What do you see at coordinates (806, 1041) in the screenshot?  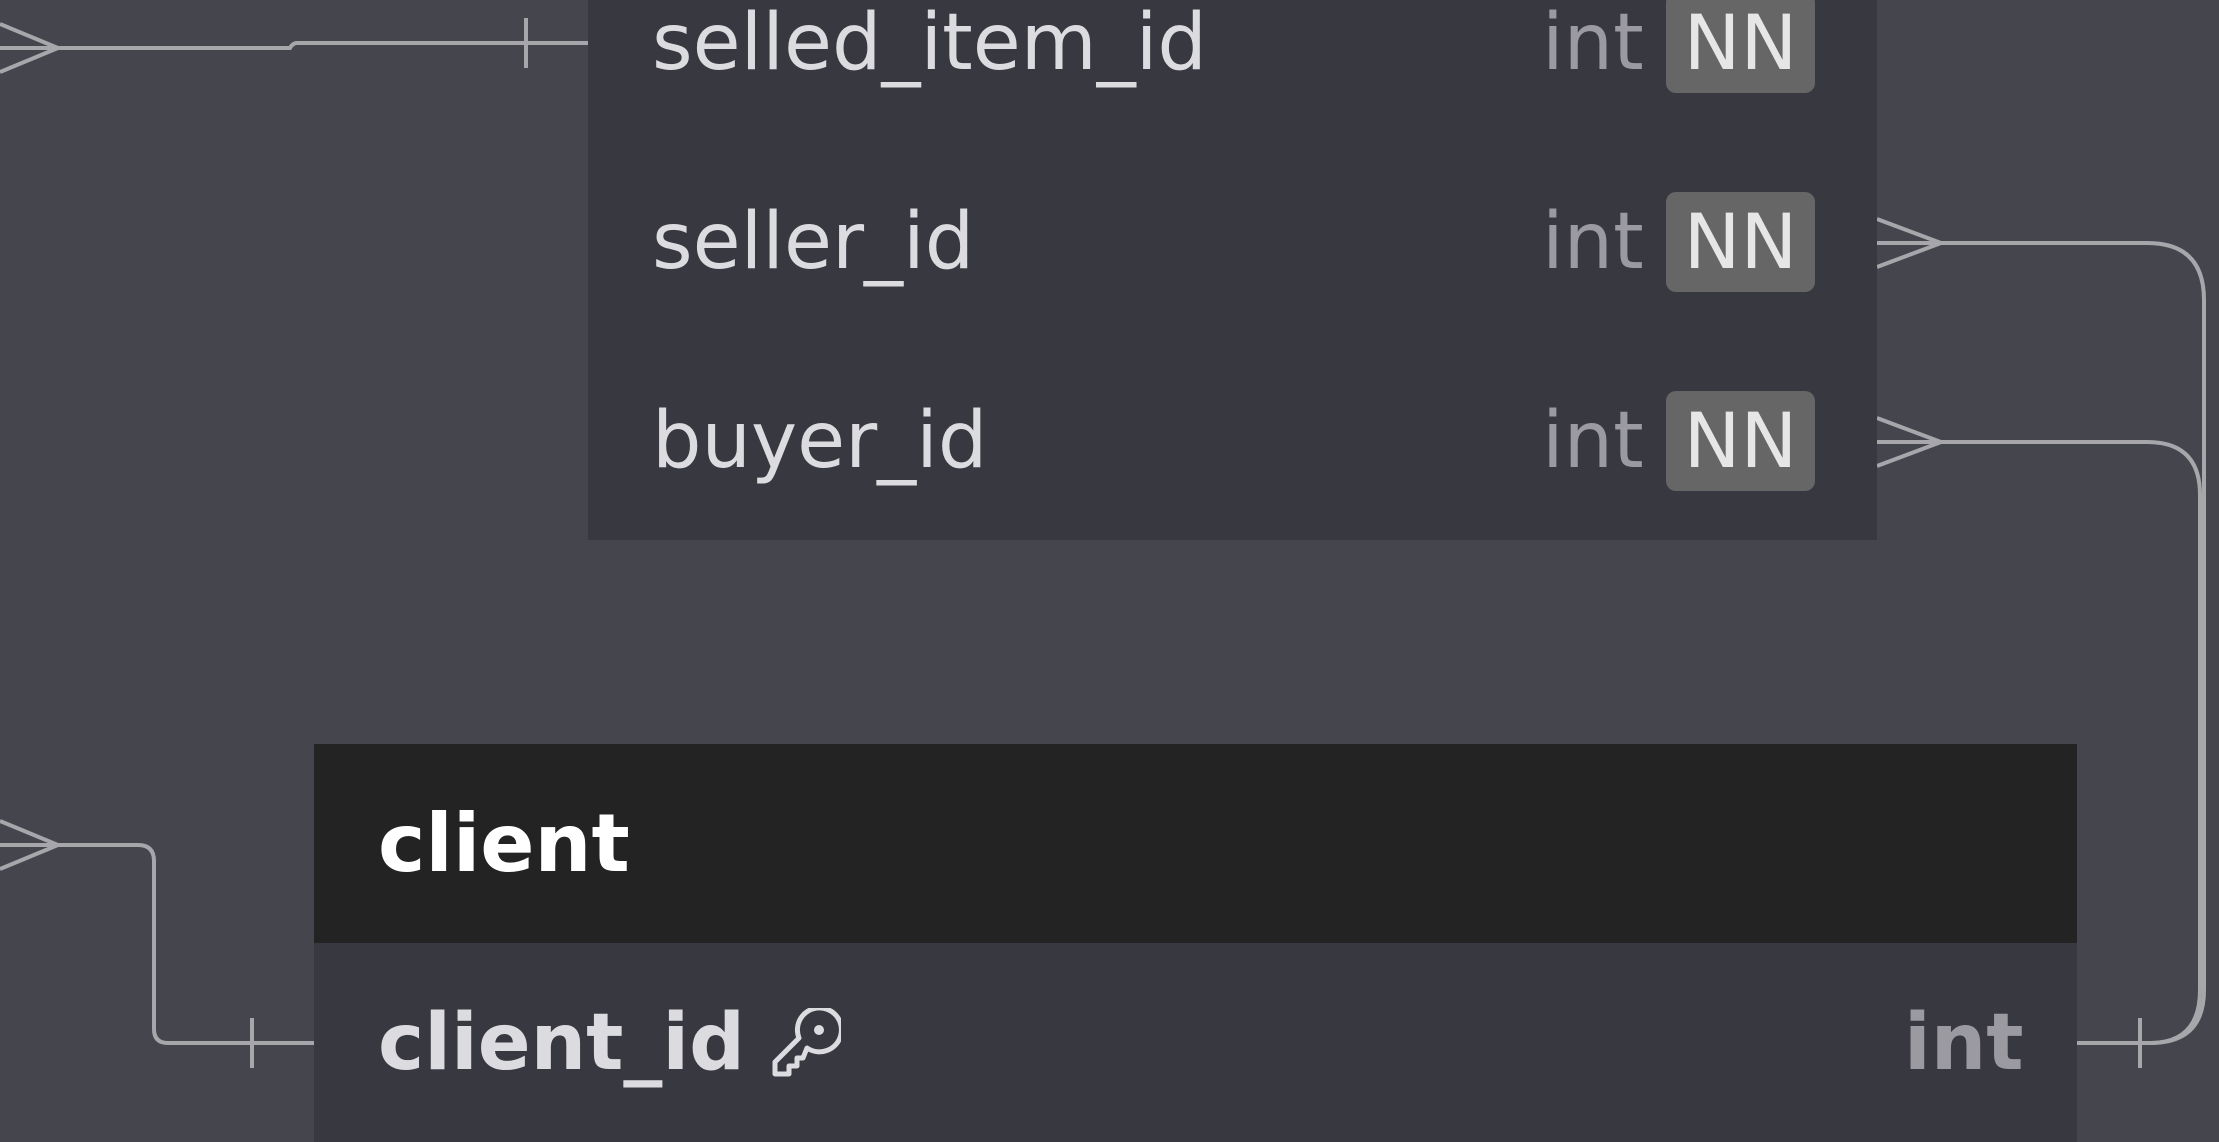 I see `key-icon` at bounding box center [806, 1041].